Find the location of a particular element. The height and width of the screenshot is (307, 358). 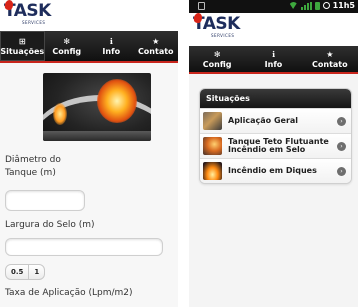

nav-bar: ✻ Config ℹ Info ★ Contato is located at coordinates (273, 60).